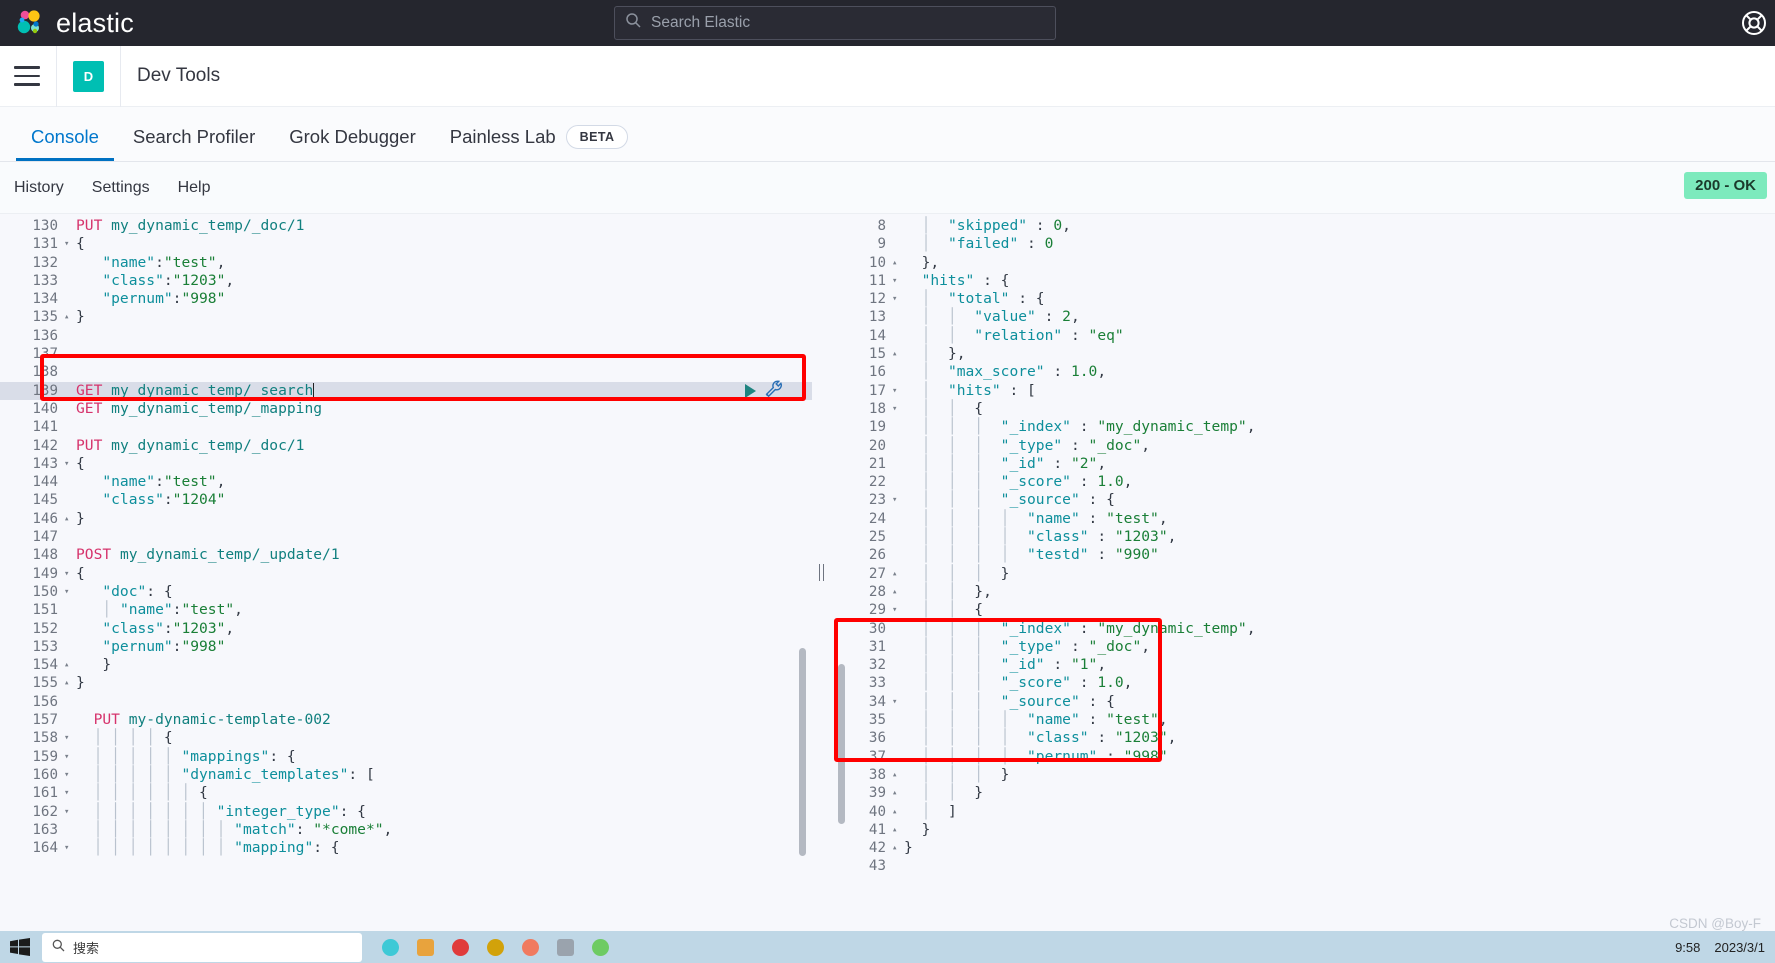  What do you see at coordinates (1302, 775) in the screenshot?
I see `code-line: 38 ▴ │ │ │ }` at bounding box center [1302, 775].